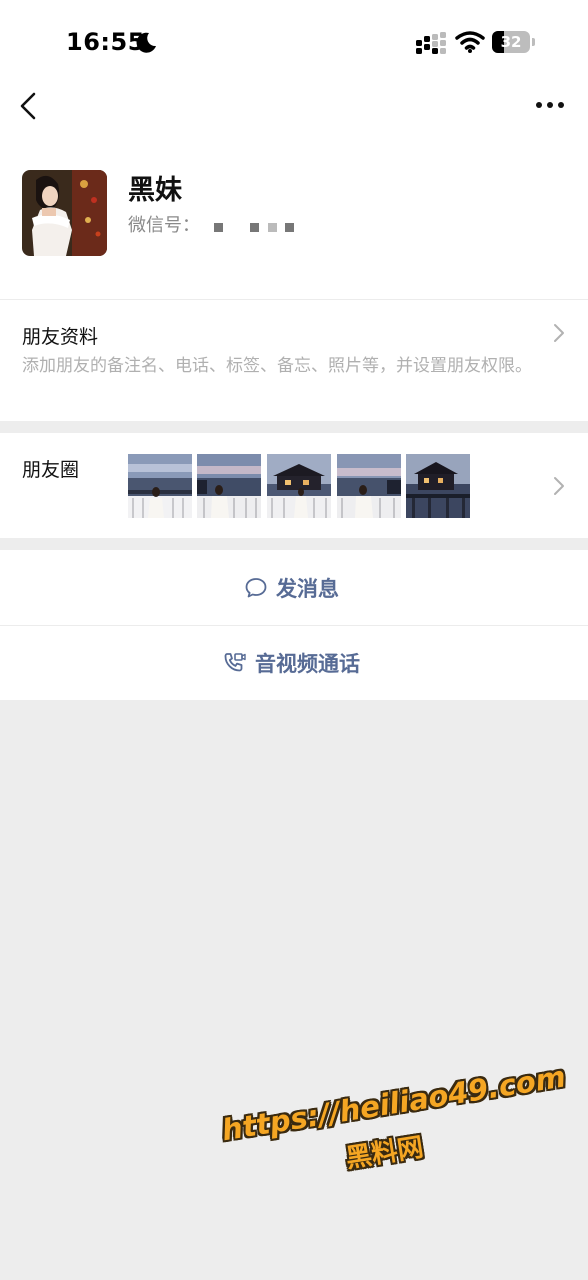 This screenshot has width=588, height=1280. What do you see at coordinates (550, 105) in the screenshot?
I see `more-options-button` at bounding box center [550, 105].